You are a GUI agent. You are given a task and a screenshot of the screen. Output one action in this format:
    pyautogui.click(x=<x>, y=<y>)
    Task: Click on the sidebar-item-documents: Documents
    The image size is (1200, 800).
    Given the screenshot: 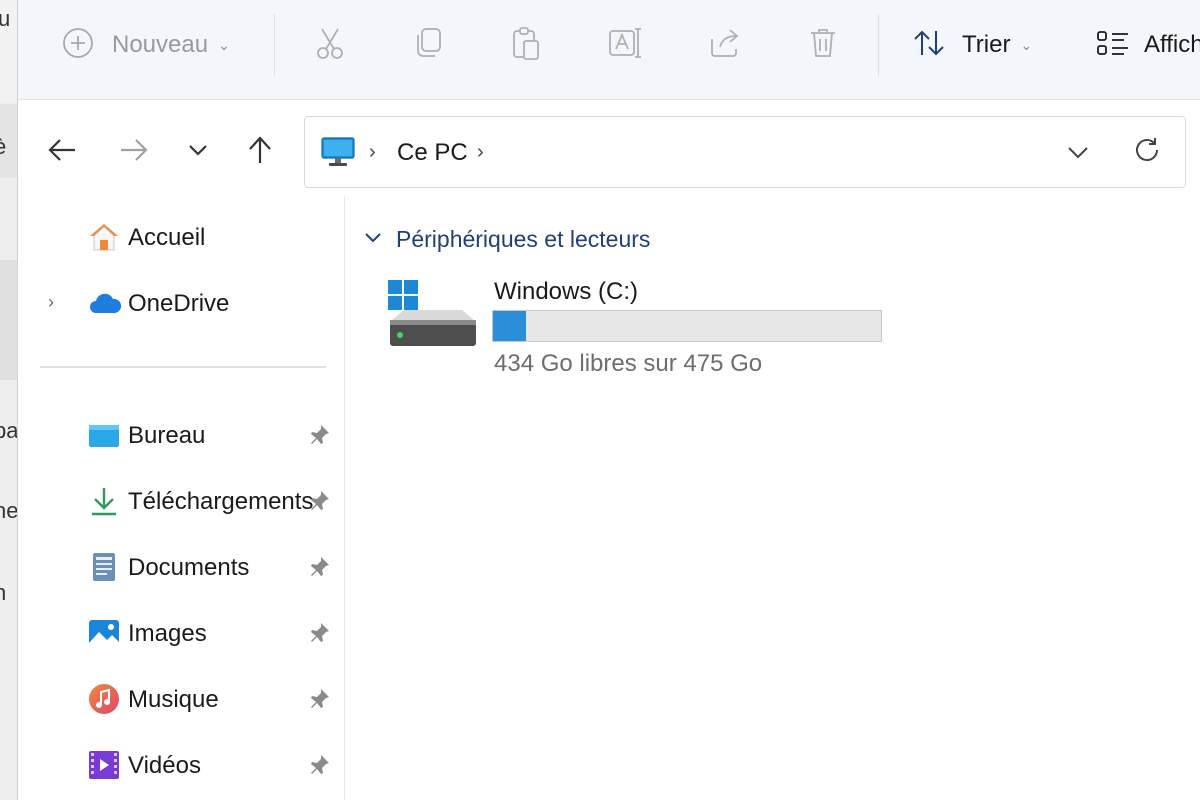 What is the action you would take?
    pyautogui.click(x=181, y=567)
    